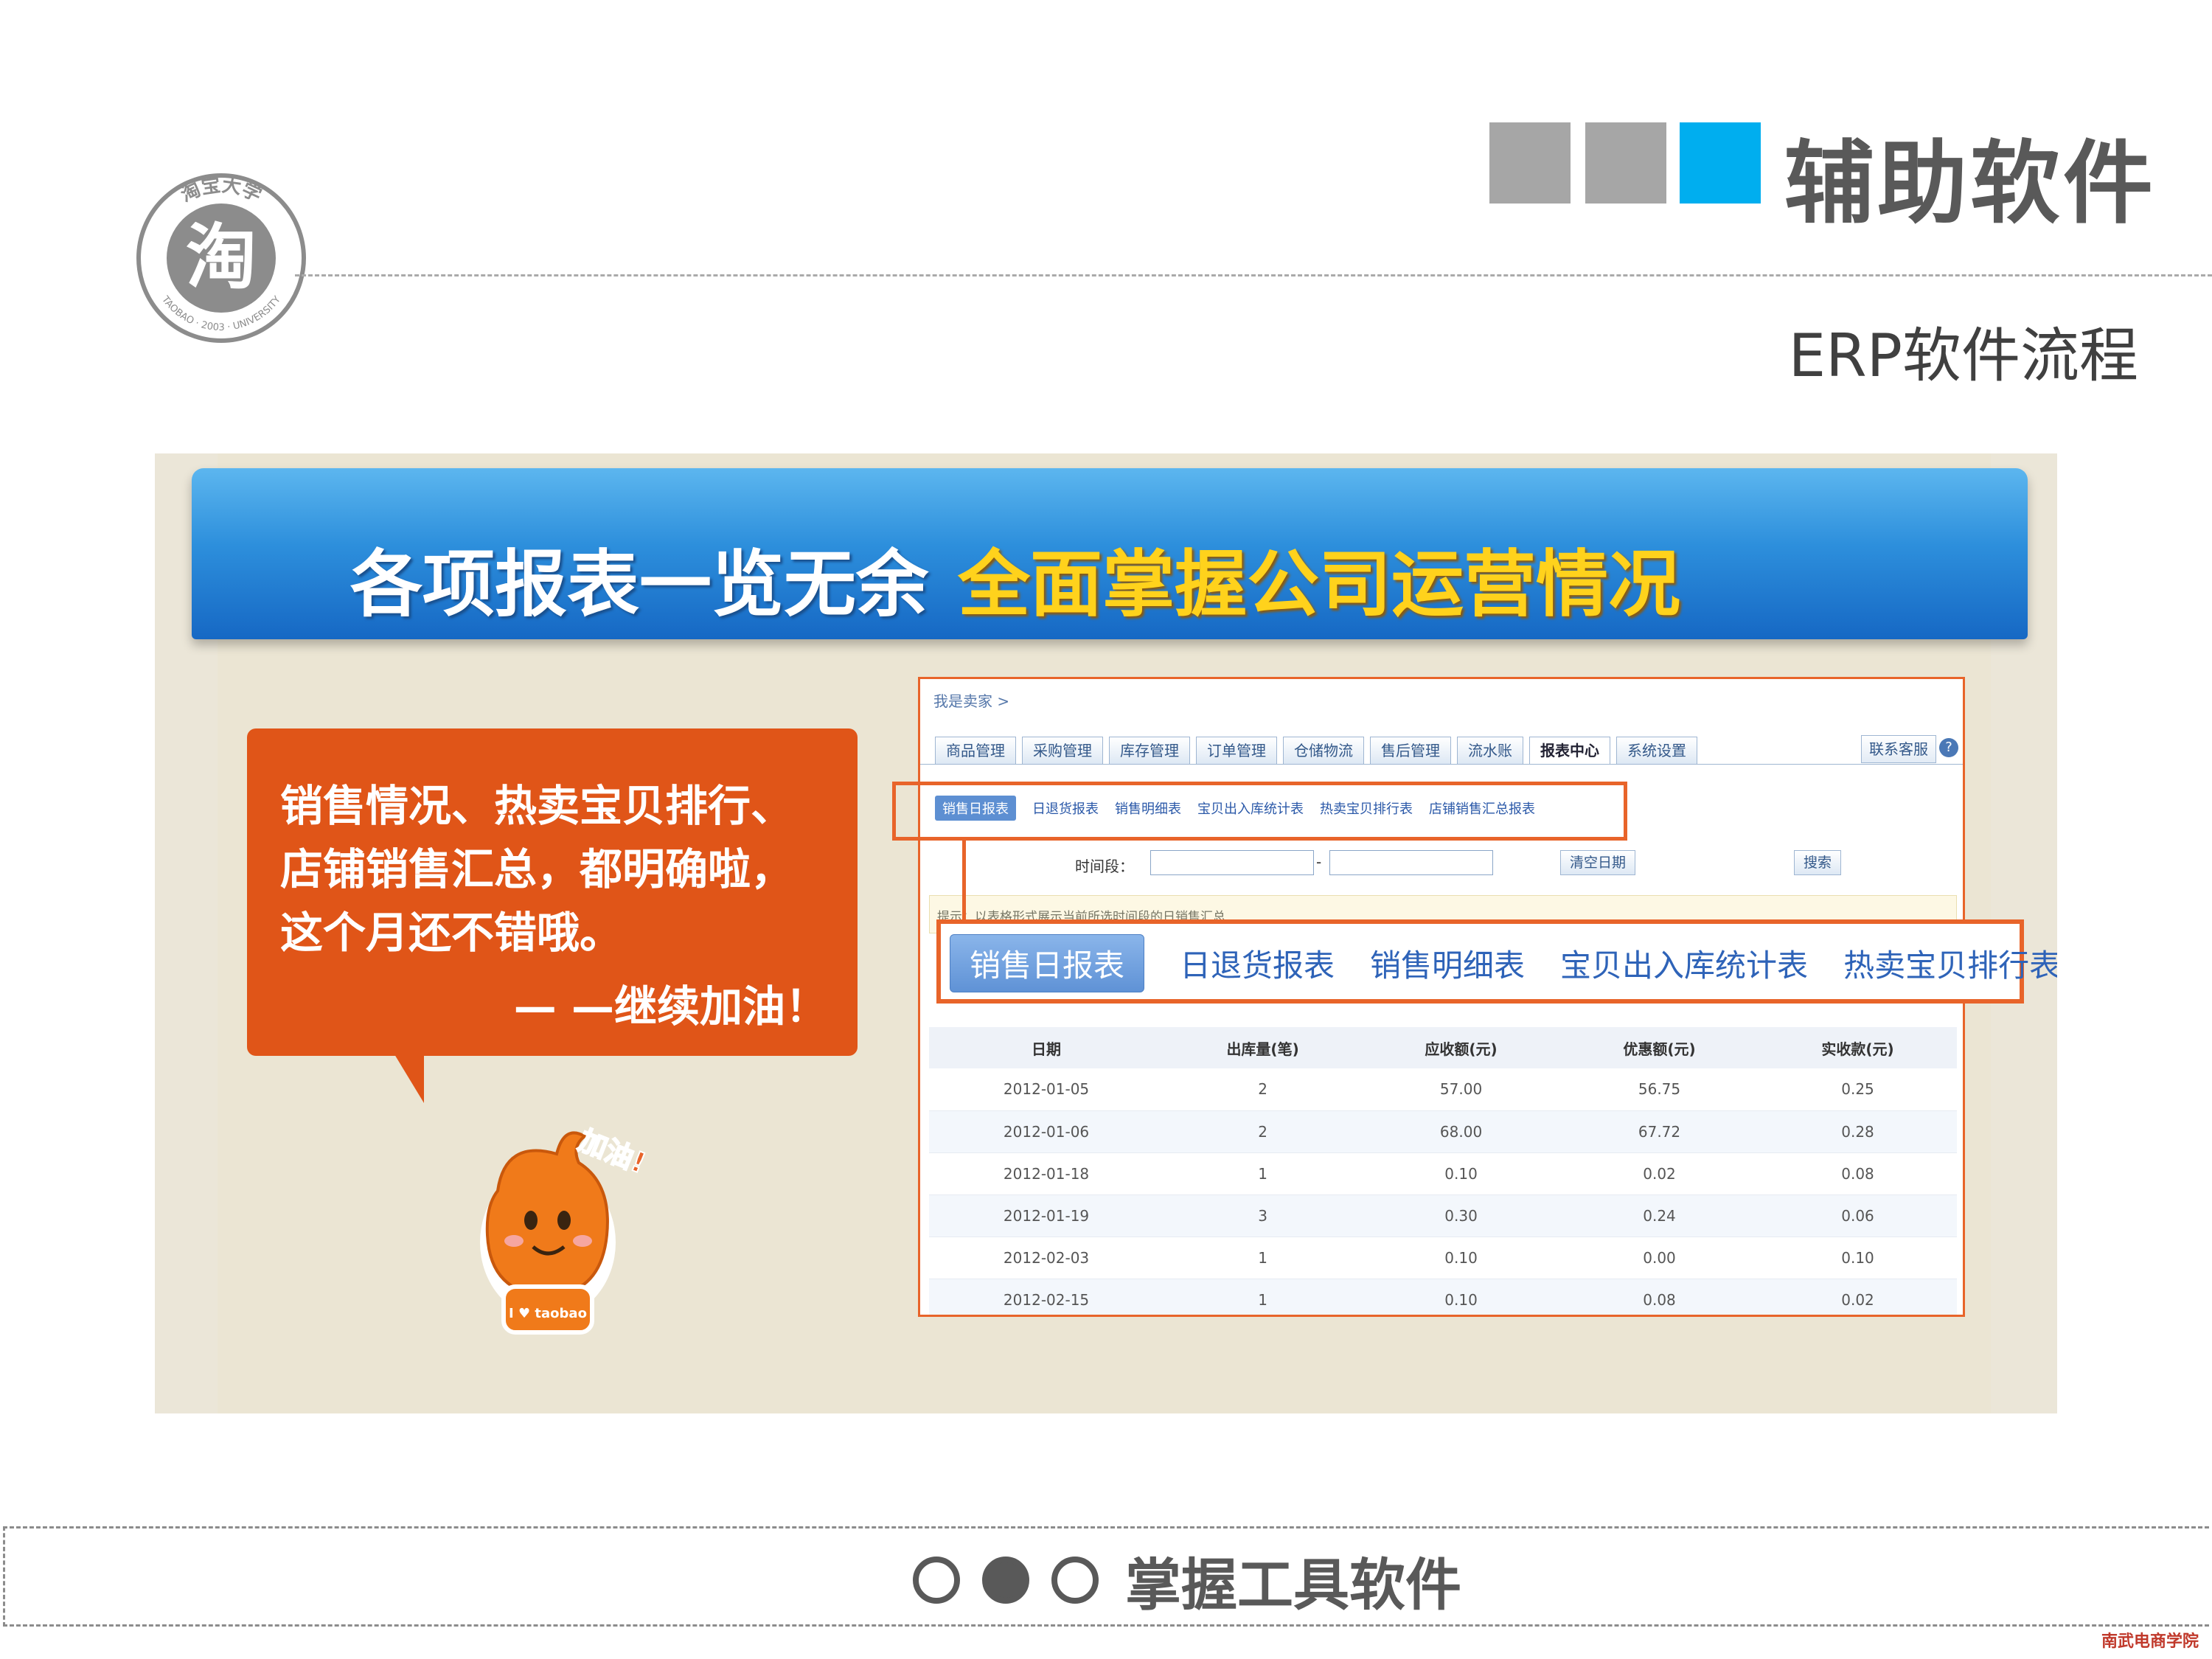  Describe the element at coordinates (1263, 1047) in the screenshot. I see `col-outbound: 出库量(笔)` at that location.